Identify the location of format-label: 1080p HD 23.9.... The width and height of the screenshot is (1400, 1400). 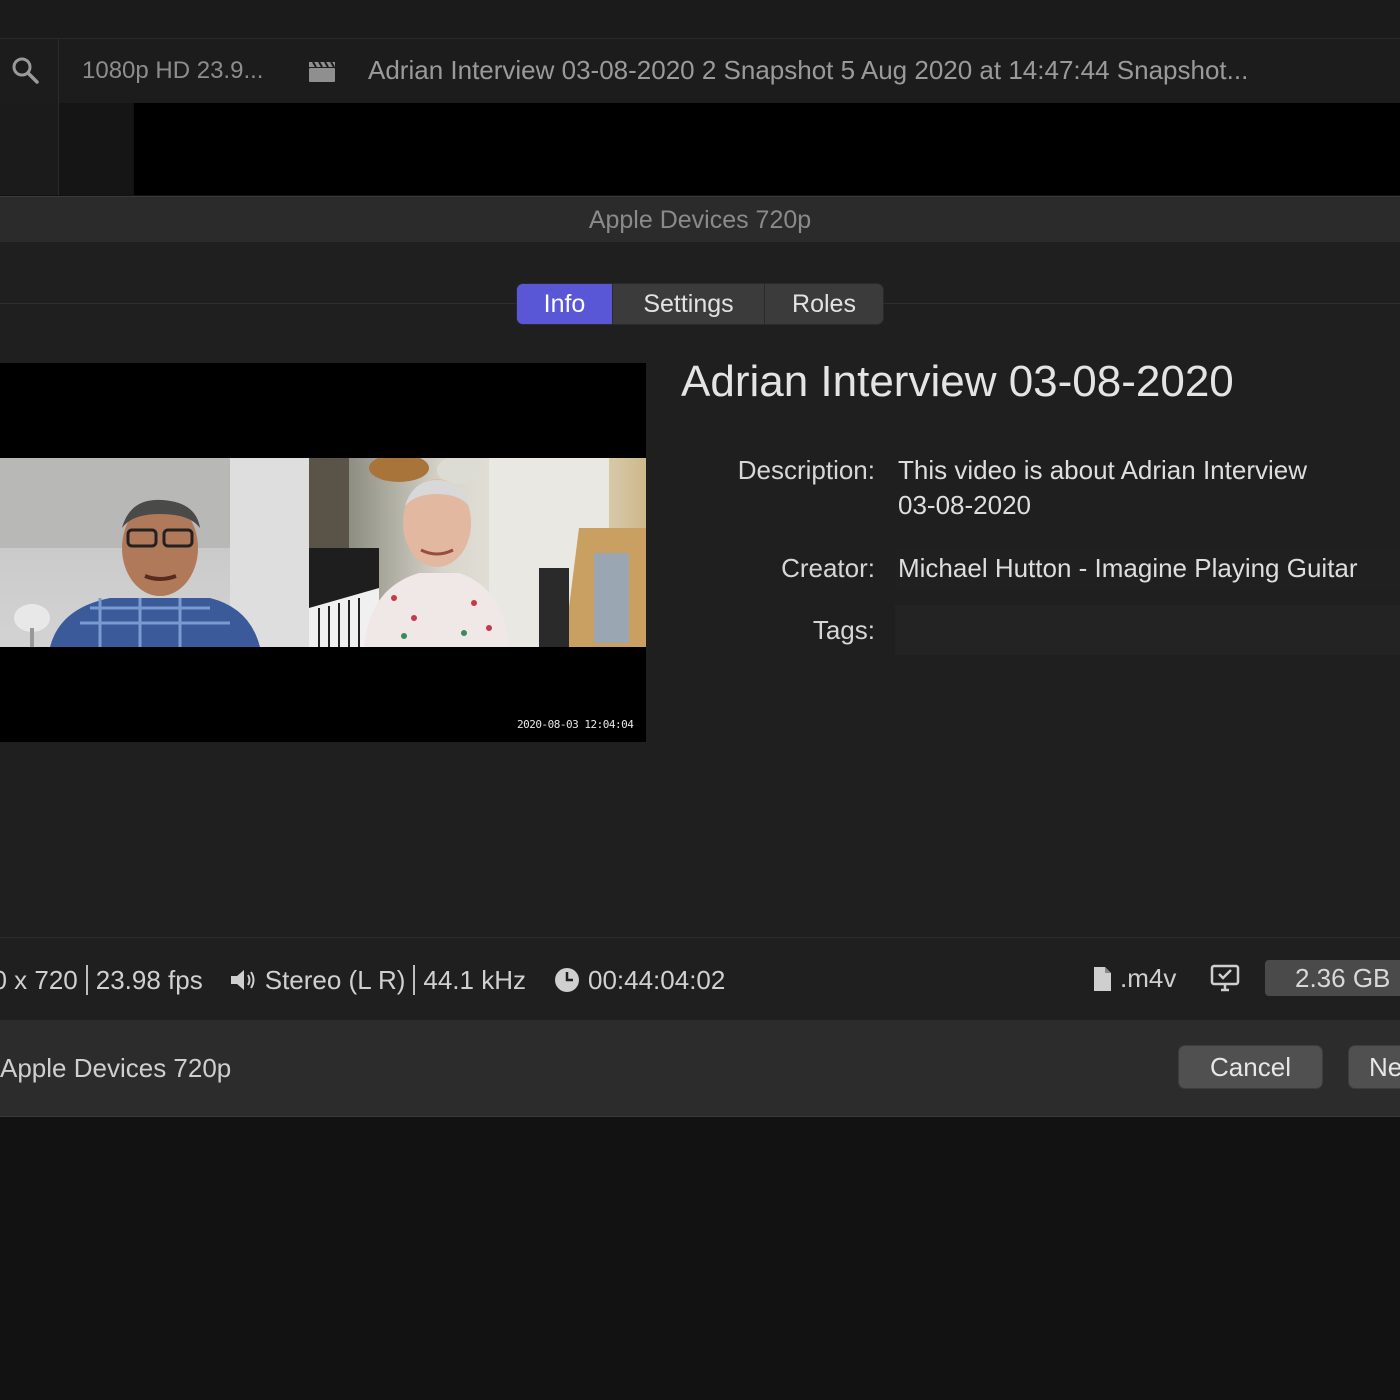
(173, 70).